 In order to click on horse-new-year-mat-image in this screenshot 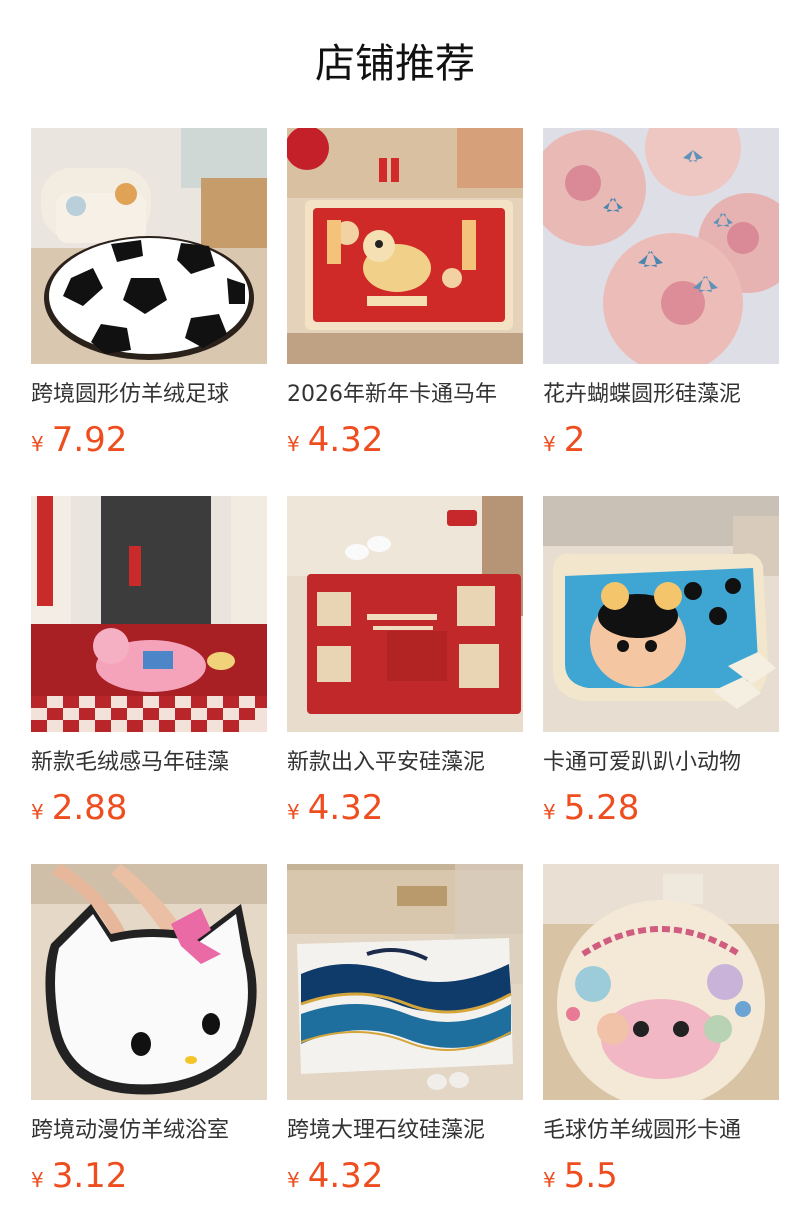, I will do `click(405, 246)`.